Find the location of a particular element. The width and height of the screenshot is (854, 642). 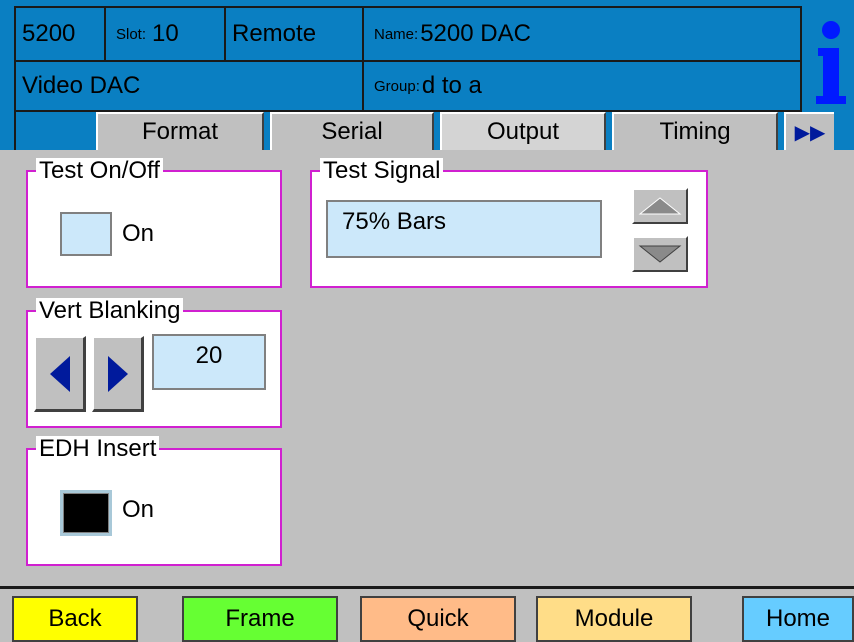

frame-button-label: Frame is located at coordinates (260, 618).